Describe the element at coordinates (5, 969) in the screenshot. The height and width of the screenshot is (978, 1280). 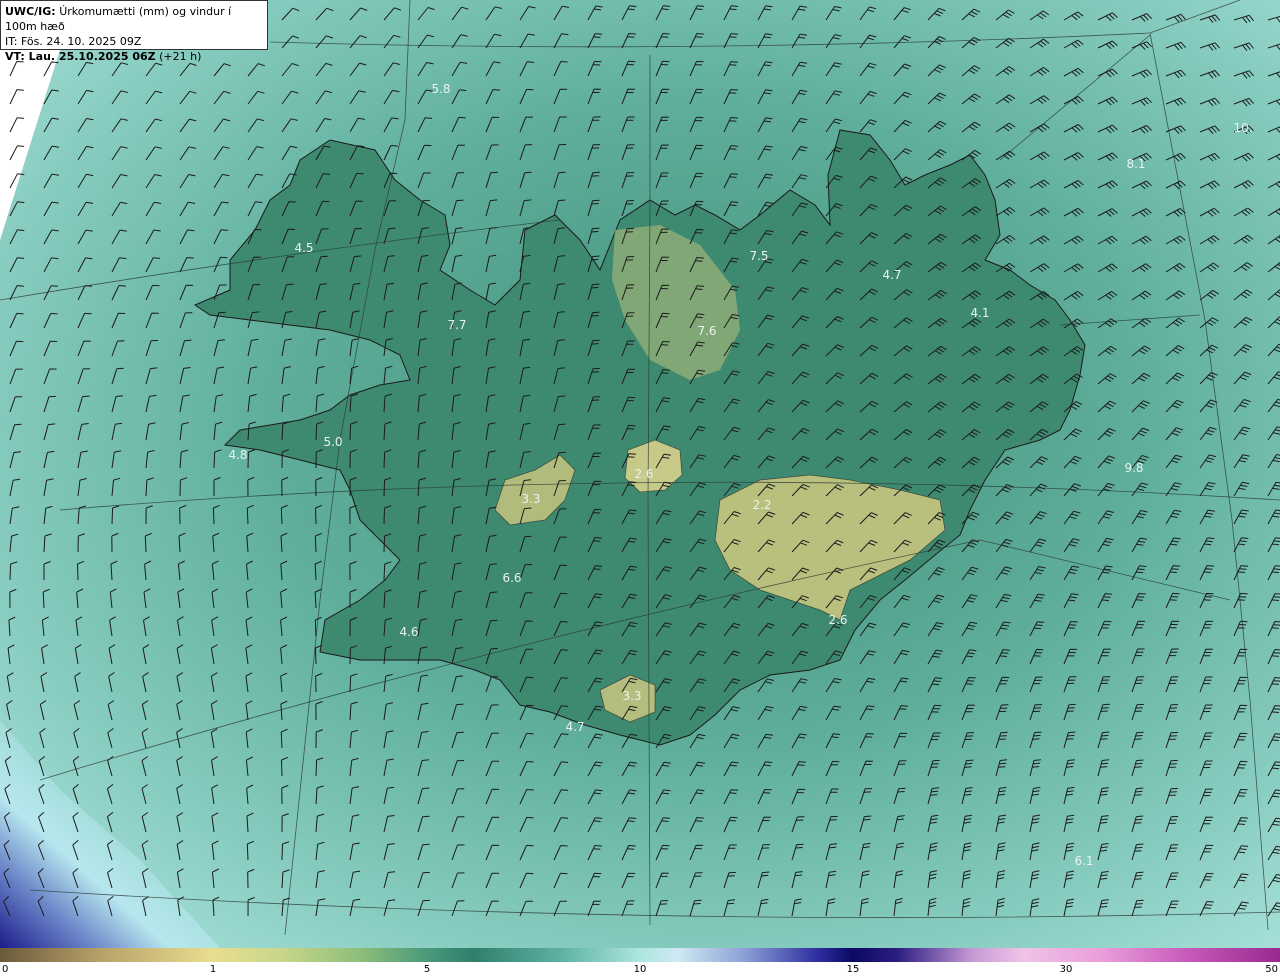
I see `scale-tick-label: 0` at that location.